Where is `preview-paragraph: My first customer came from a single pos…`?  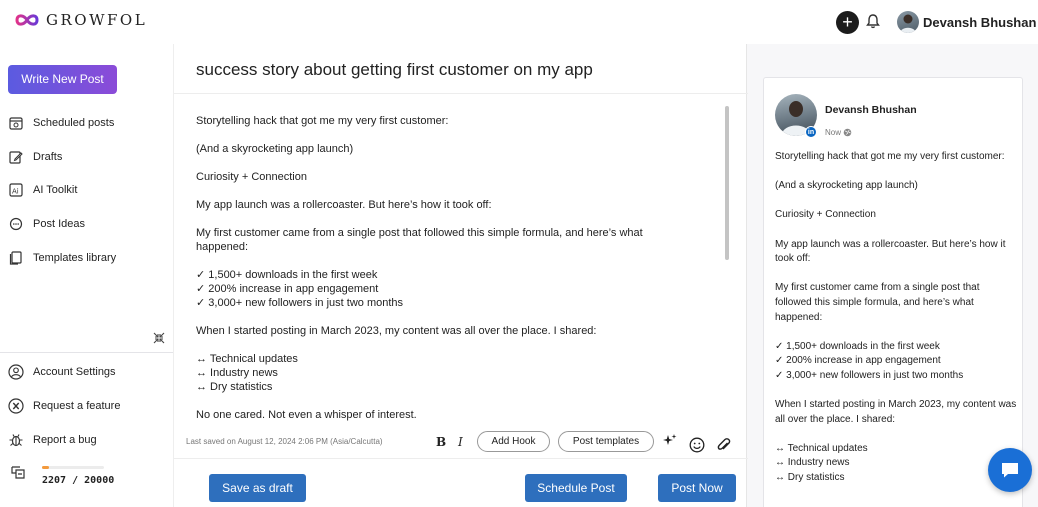
preview-paragraph: My first customer came from a single pos… is located at coordinates (877, 302).